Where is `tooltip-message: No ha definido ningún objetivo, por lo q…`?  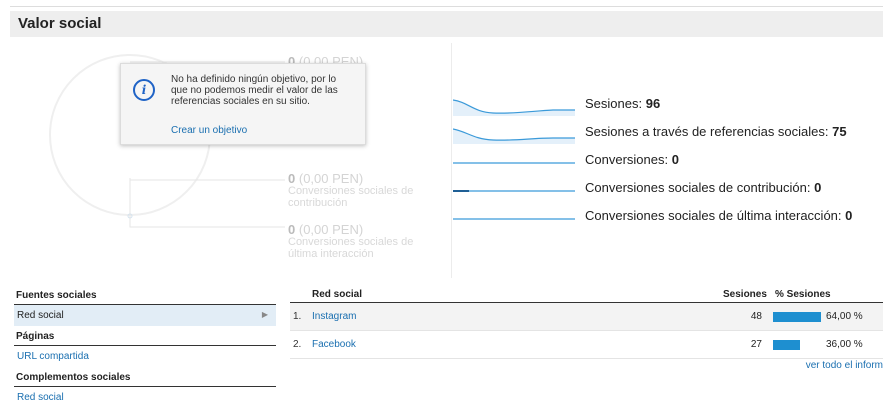
tooltip-message: No ha definido ningún objetivo, por lo q… is located at coordinates (254, 90).